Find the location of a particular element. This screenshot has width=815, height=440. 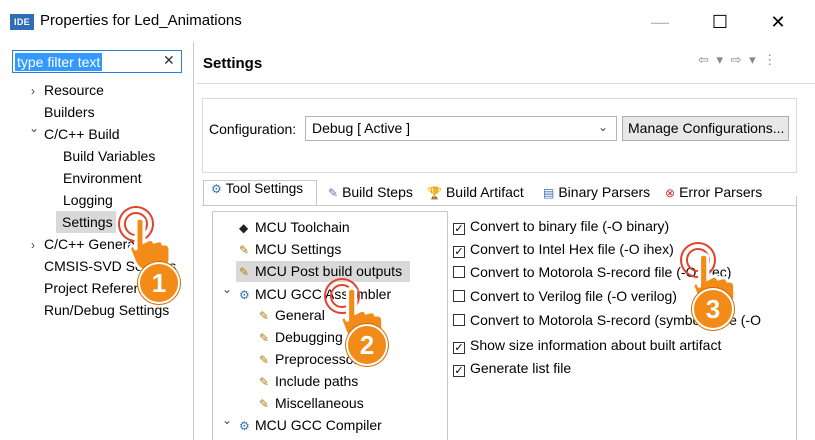

toolchain-icon: ◆ is located at coordinates (244, 228).